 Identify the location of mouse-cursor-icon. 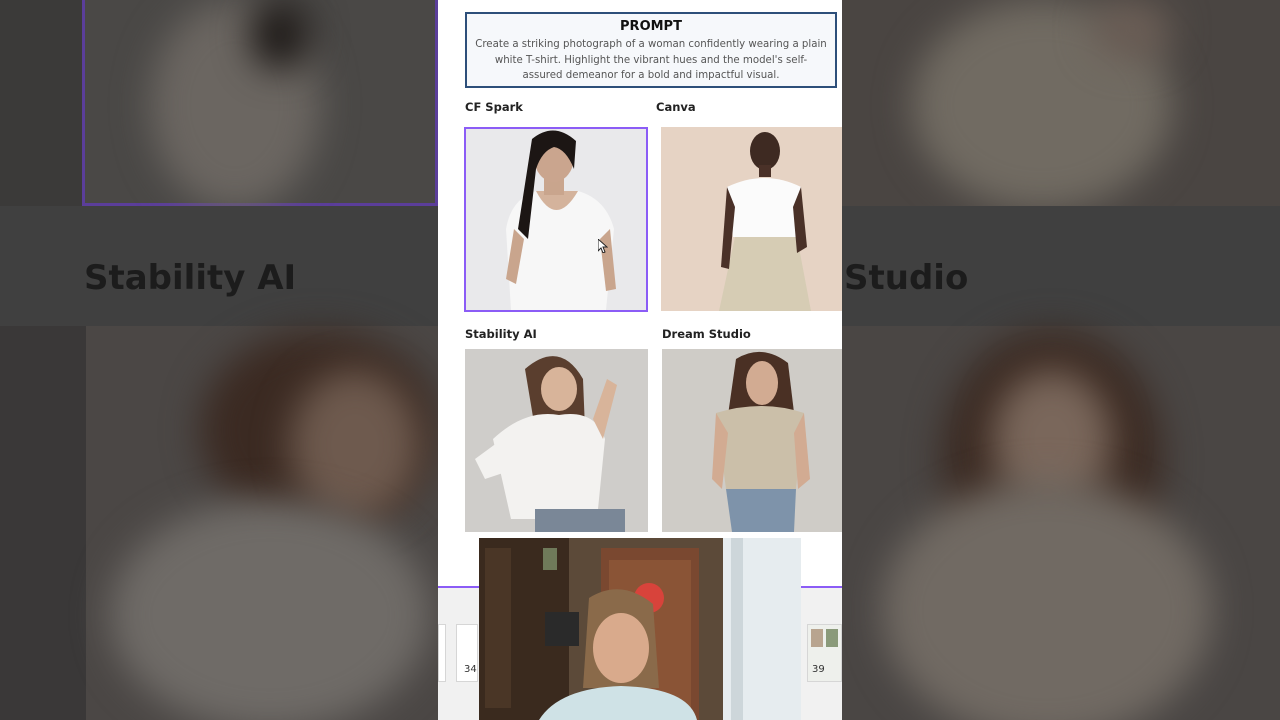
(603, 246).